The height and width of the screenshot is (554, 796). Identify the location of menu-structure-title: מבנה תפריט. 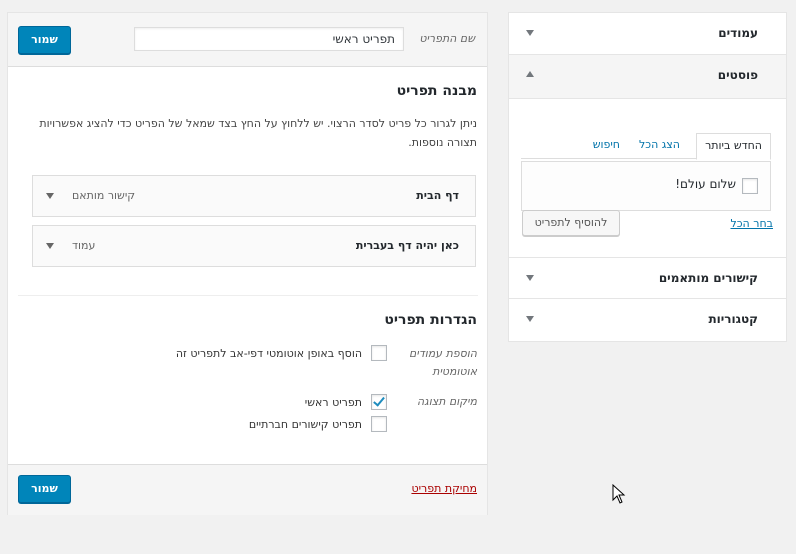
(436, 91).